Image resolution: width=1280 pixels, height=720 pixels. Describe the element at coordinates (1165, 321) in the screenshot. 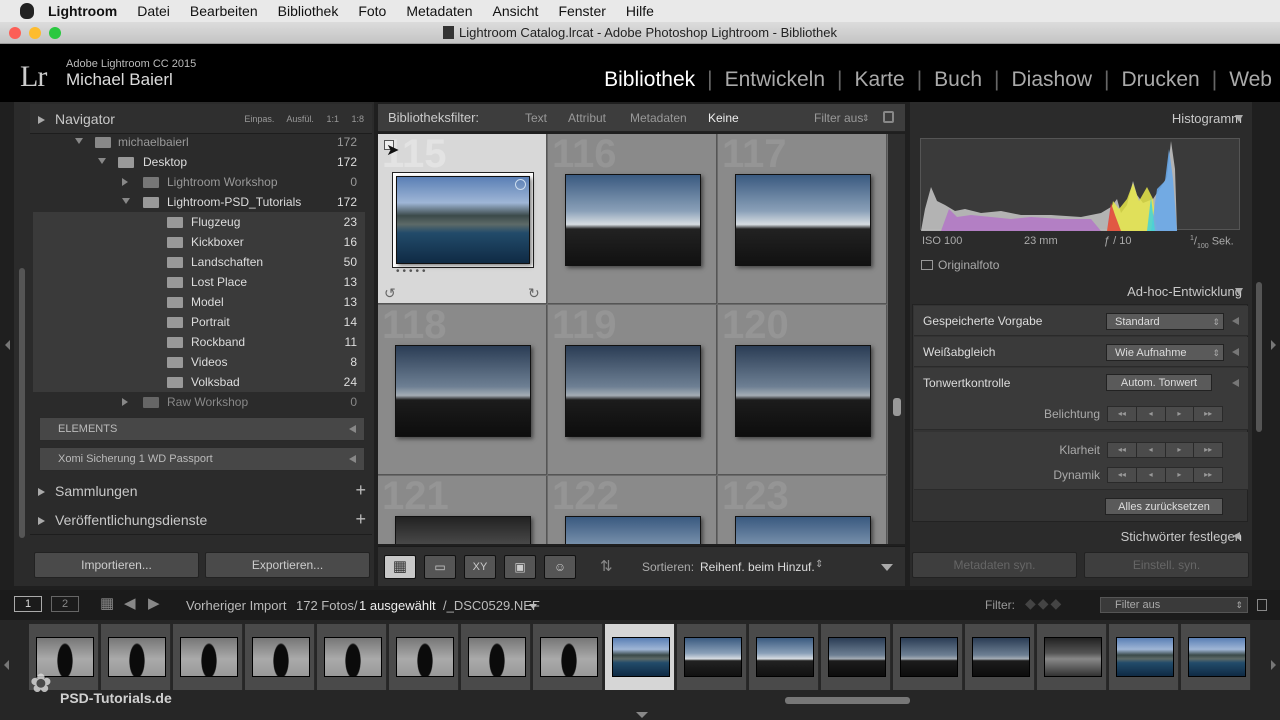

I see `saved-preset-dropdown: Standard ⇕` at that location.